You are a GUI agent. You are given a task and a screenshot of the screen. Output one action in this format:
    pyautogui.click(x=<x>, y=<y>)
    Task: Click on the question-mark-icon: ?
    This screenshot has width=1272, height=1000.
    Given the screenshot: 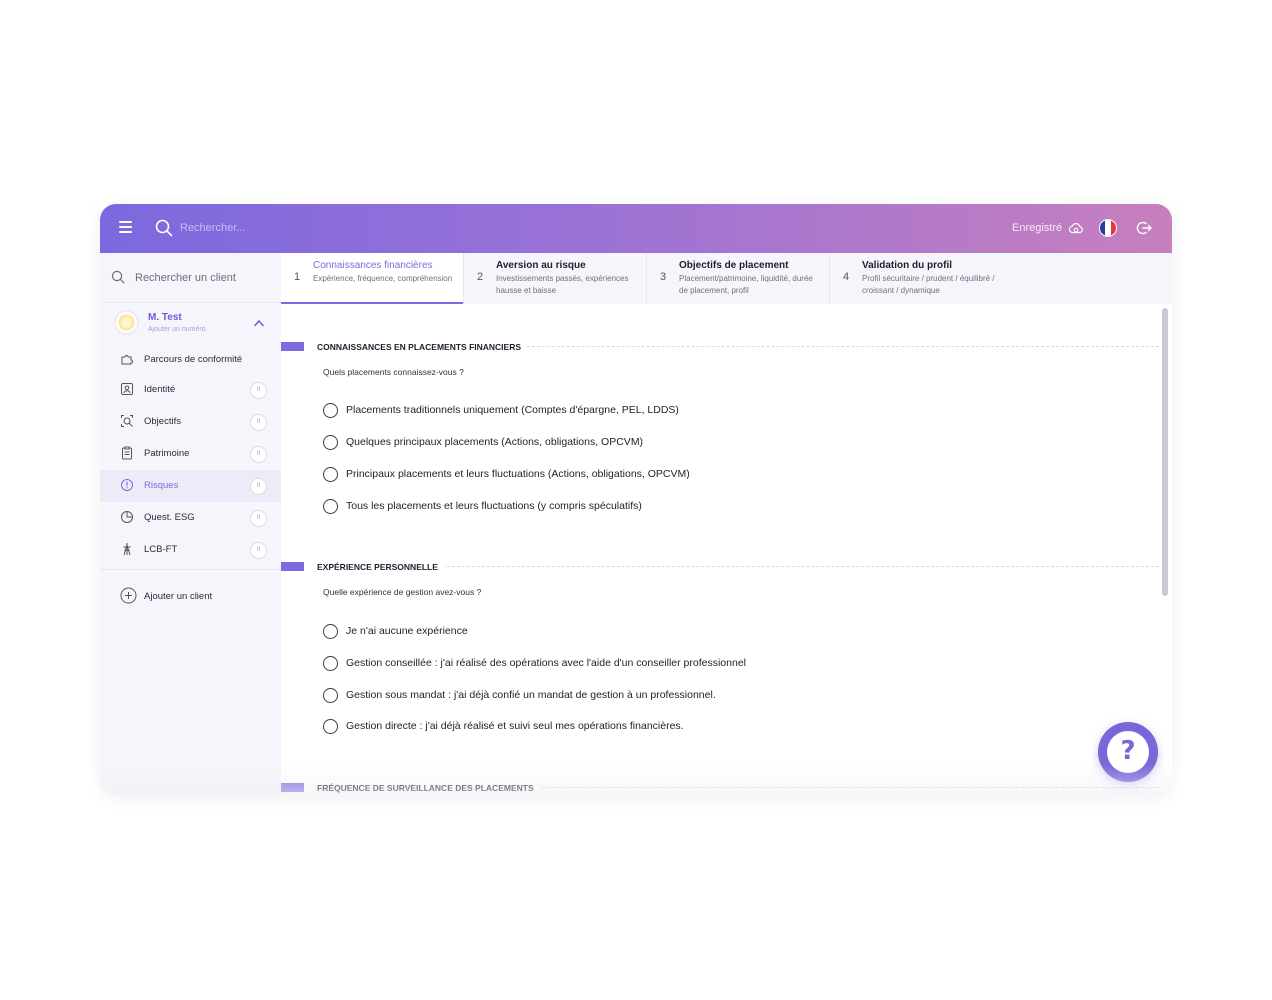 What is the action you would take?
    pyautogui.click(x=1128, y=751)
    